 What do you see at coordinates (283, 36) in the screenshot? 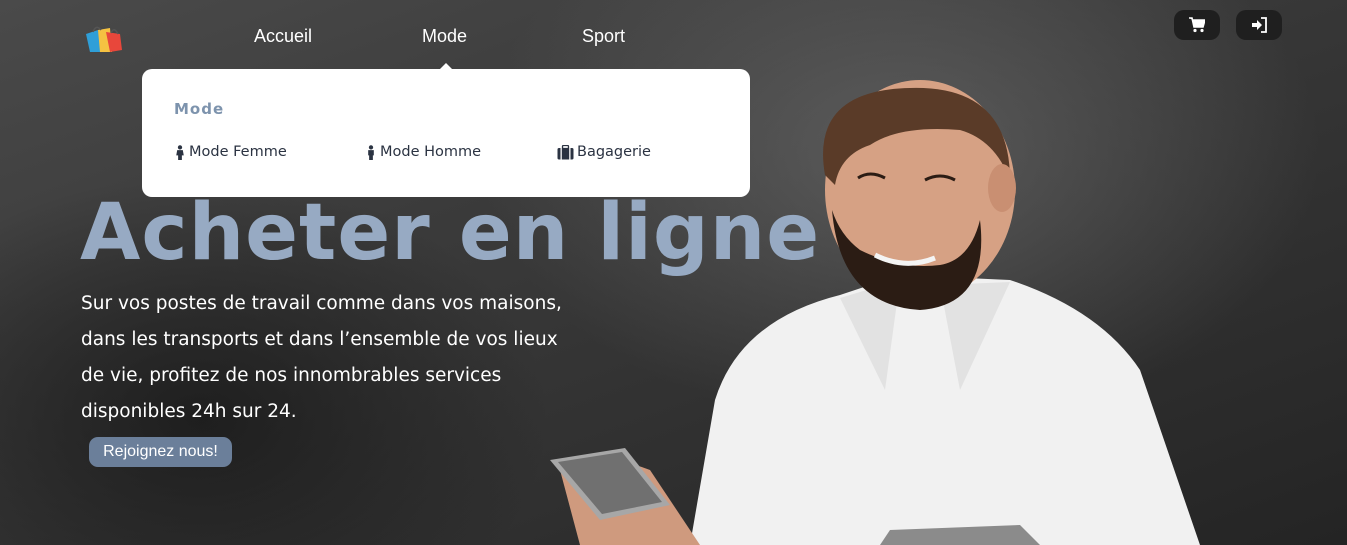
I see `nav-link-accueil: Accueil` at bounding box center [283, 36].